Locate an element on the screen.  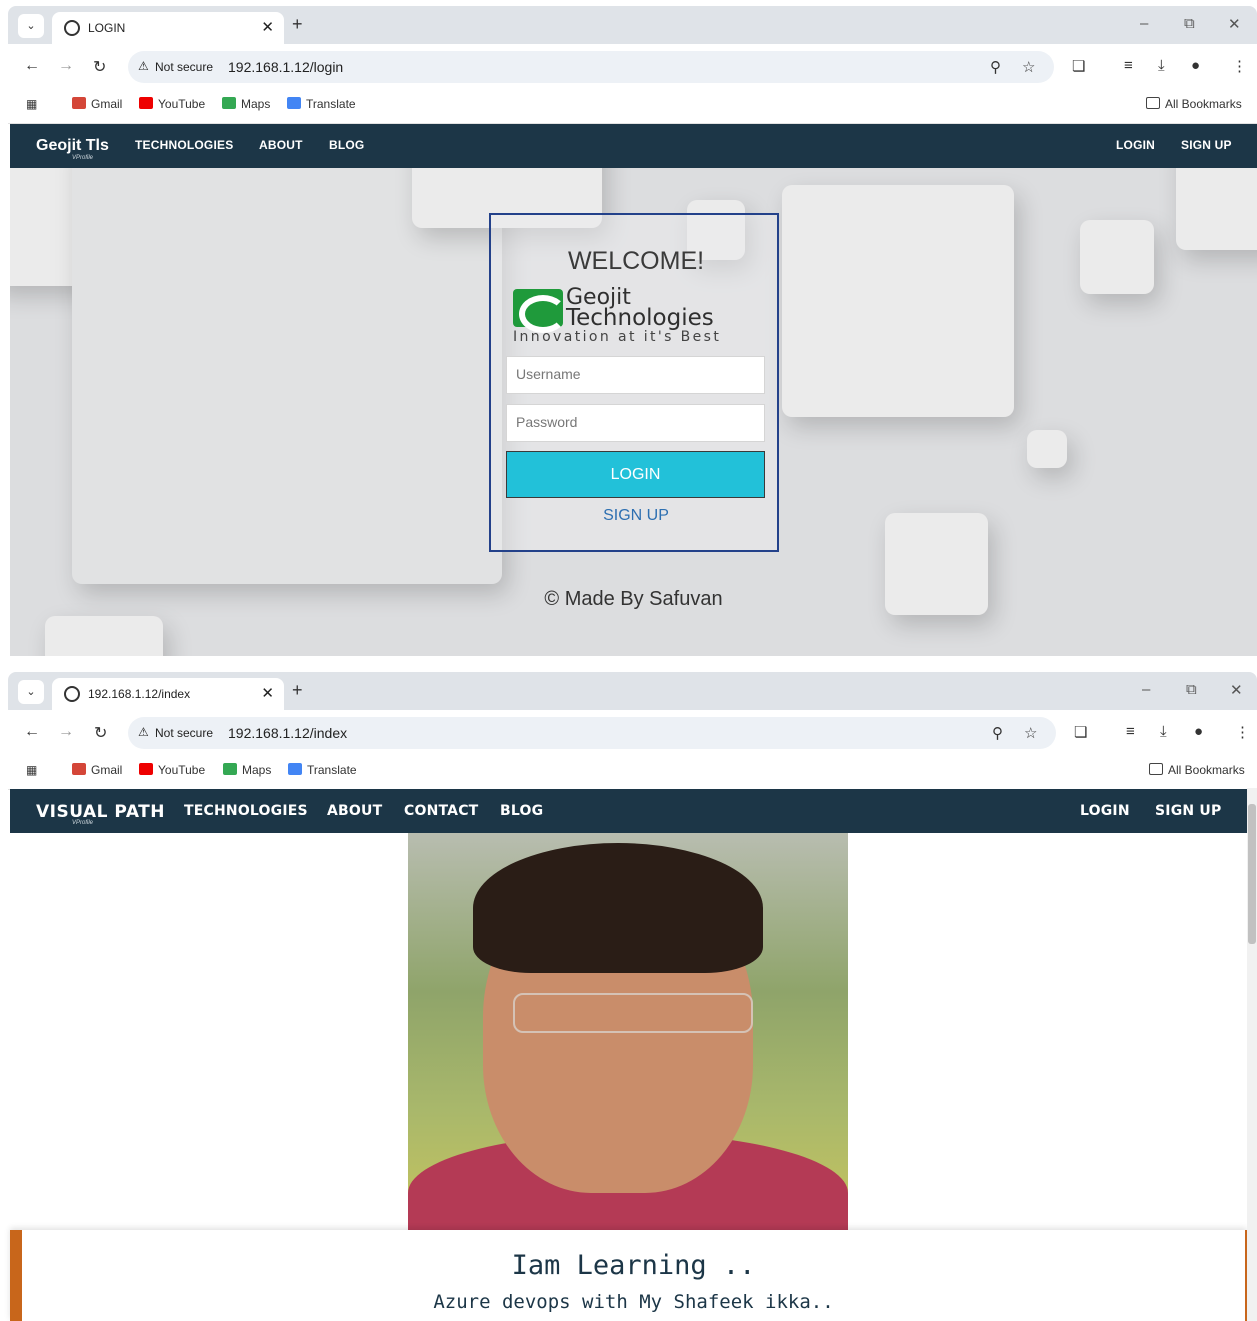
username-input: Username is located at coordinates (635, 375).